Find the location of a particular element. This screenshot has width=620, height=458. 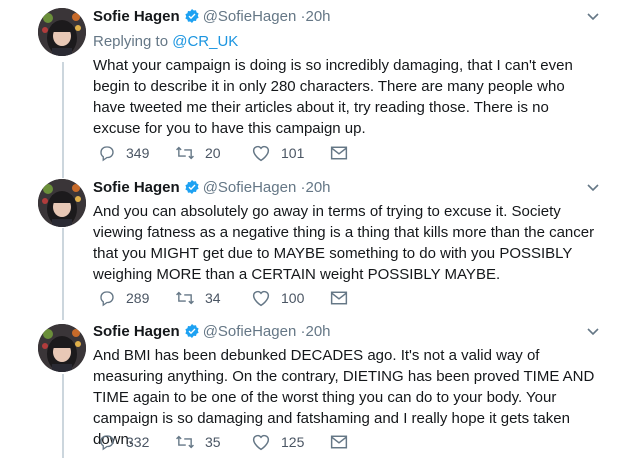

like-count: 101 is located at coordinates (293, 153).